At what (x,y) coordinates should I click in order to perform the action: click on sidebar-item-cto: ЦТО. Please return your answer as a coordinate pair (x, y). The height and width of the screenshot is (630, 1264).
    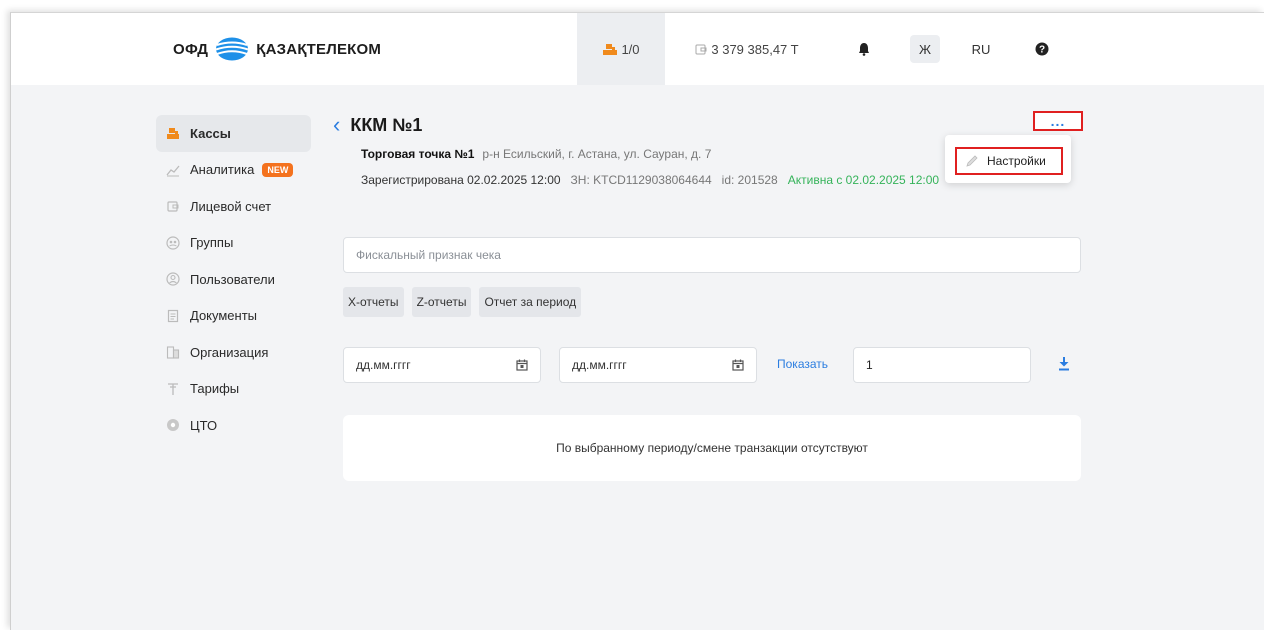
    Looking at the image, I should click on (233, 425).